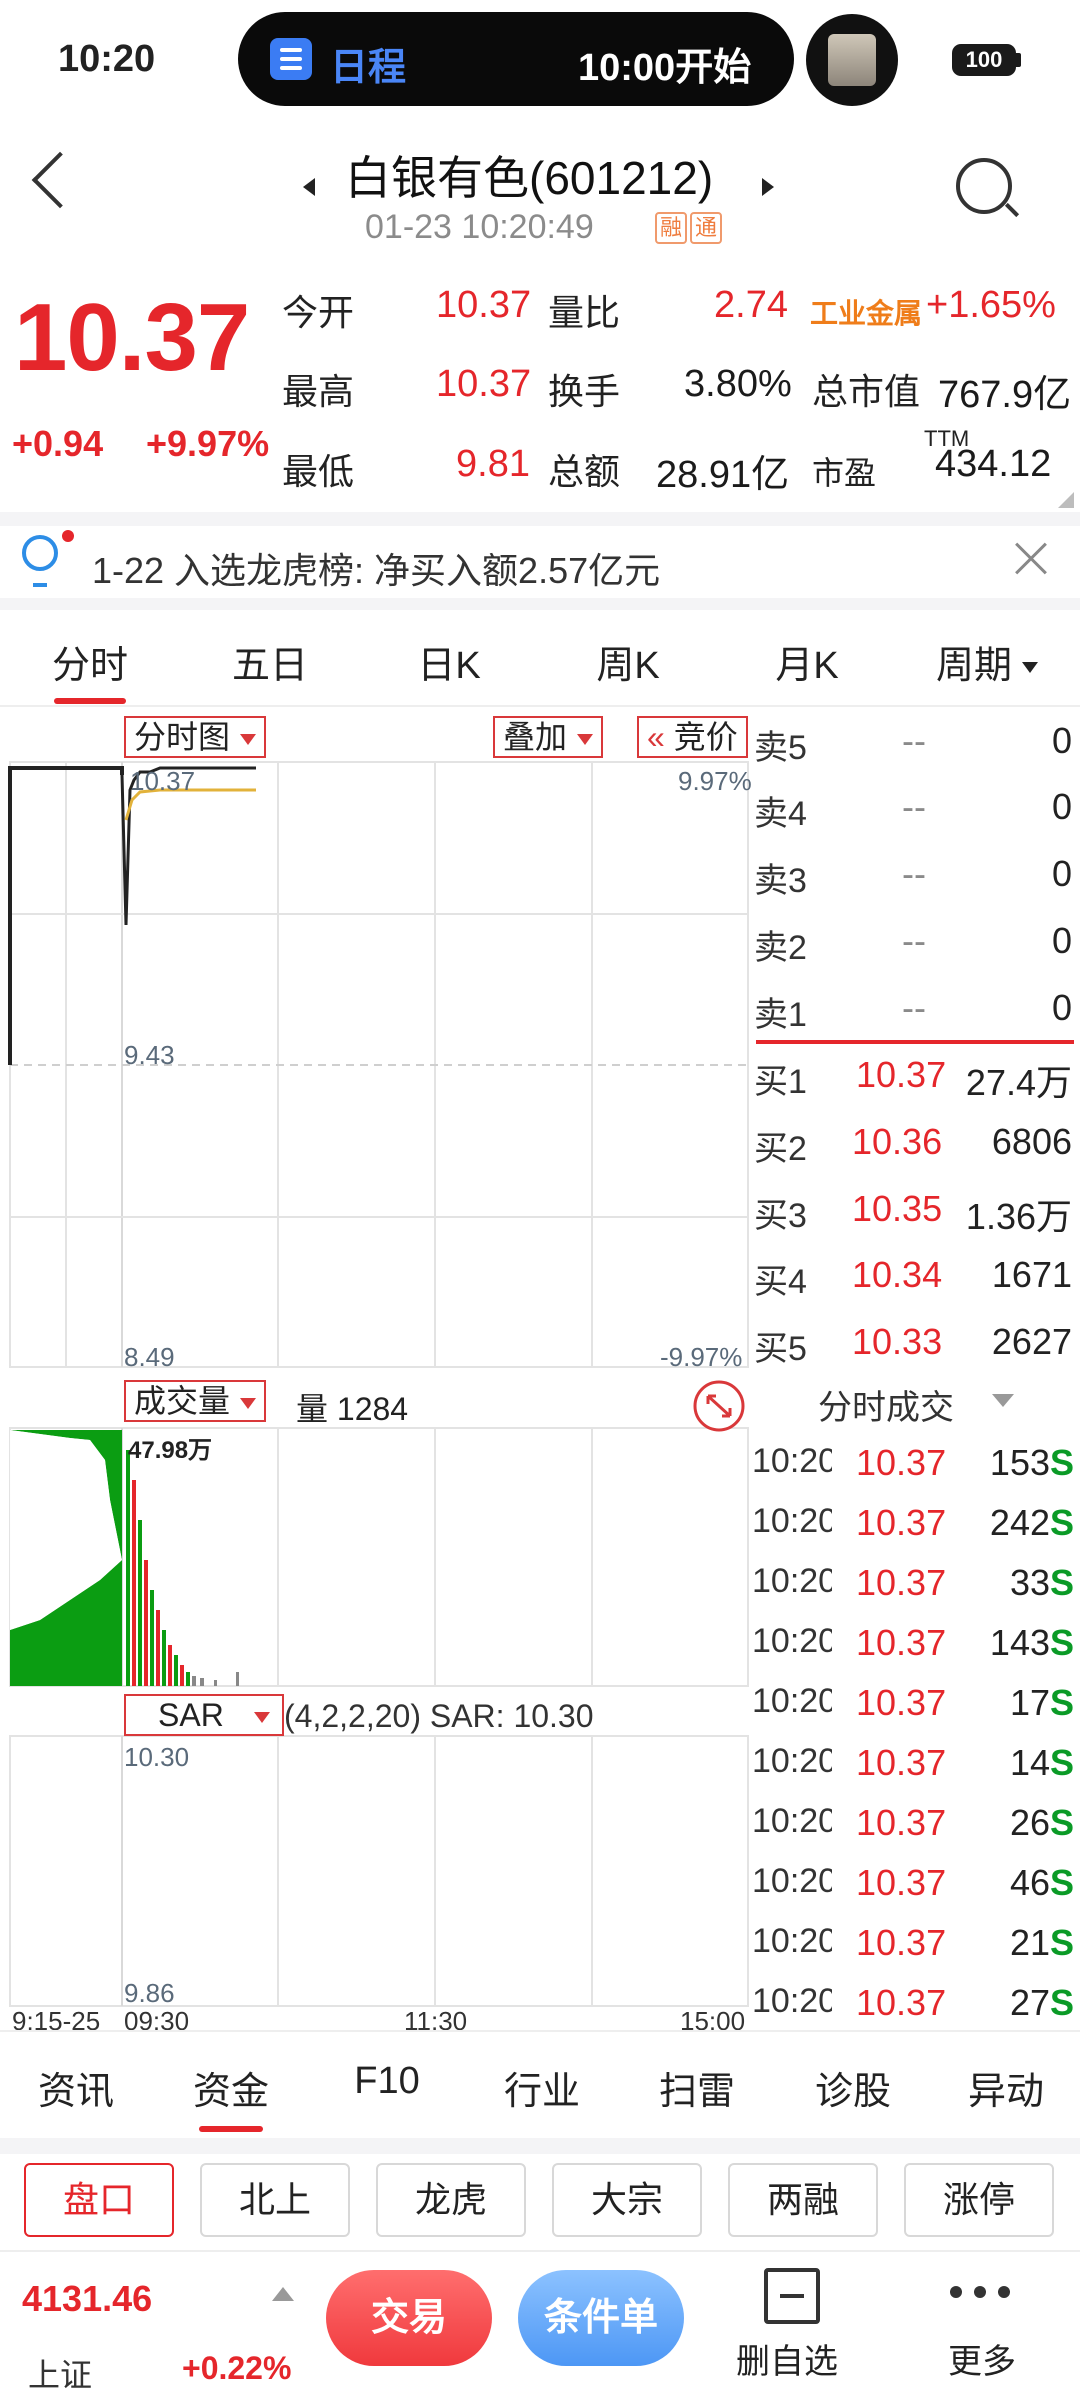 The width and height of the screenshot is (1080, 2400). I want to click on market-cap-value: 767.9亿, so click(1005, 395).